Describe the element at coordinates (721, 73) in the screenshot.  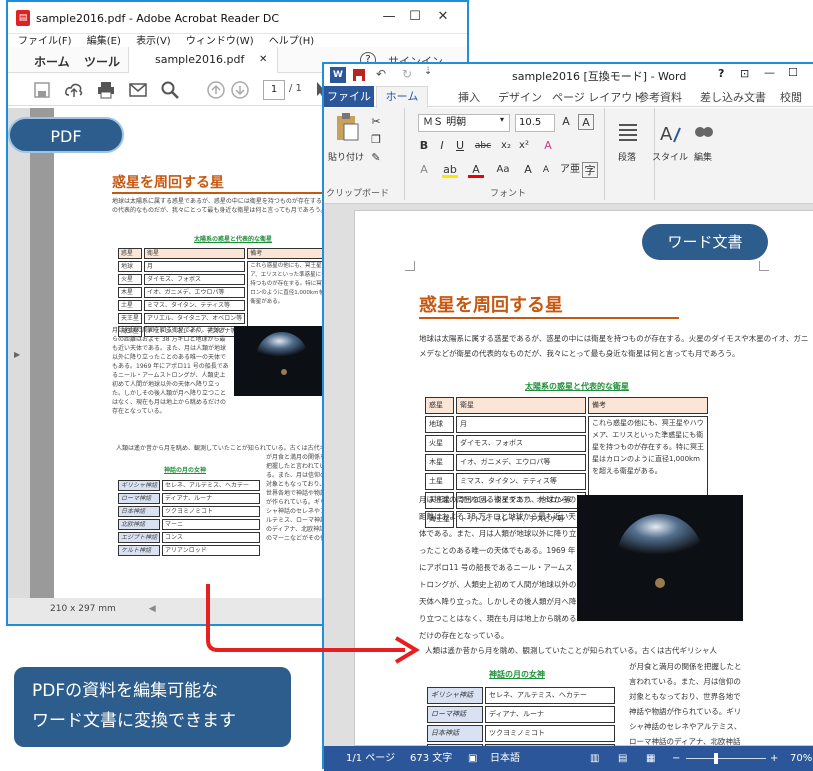
I see `word-help-icon: ?` at that location.